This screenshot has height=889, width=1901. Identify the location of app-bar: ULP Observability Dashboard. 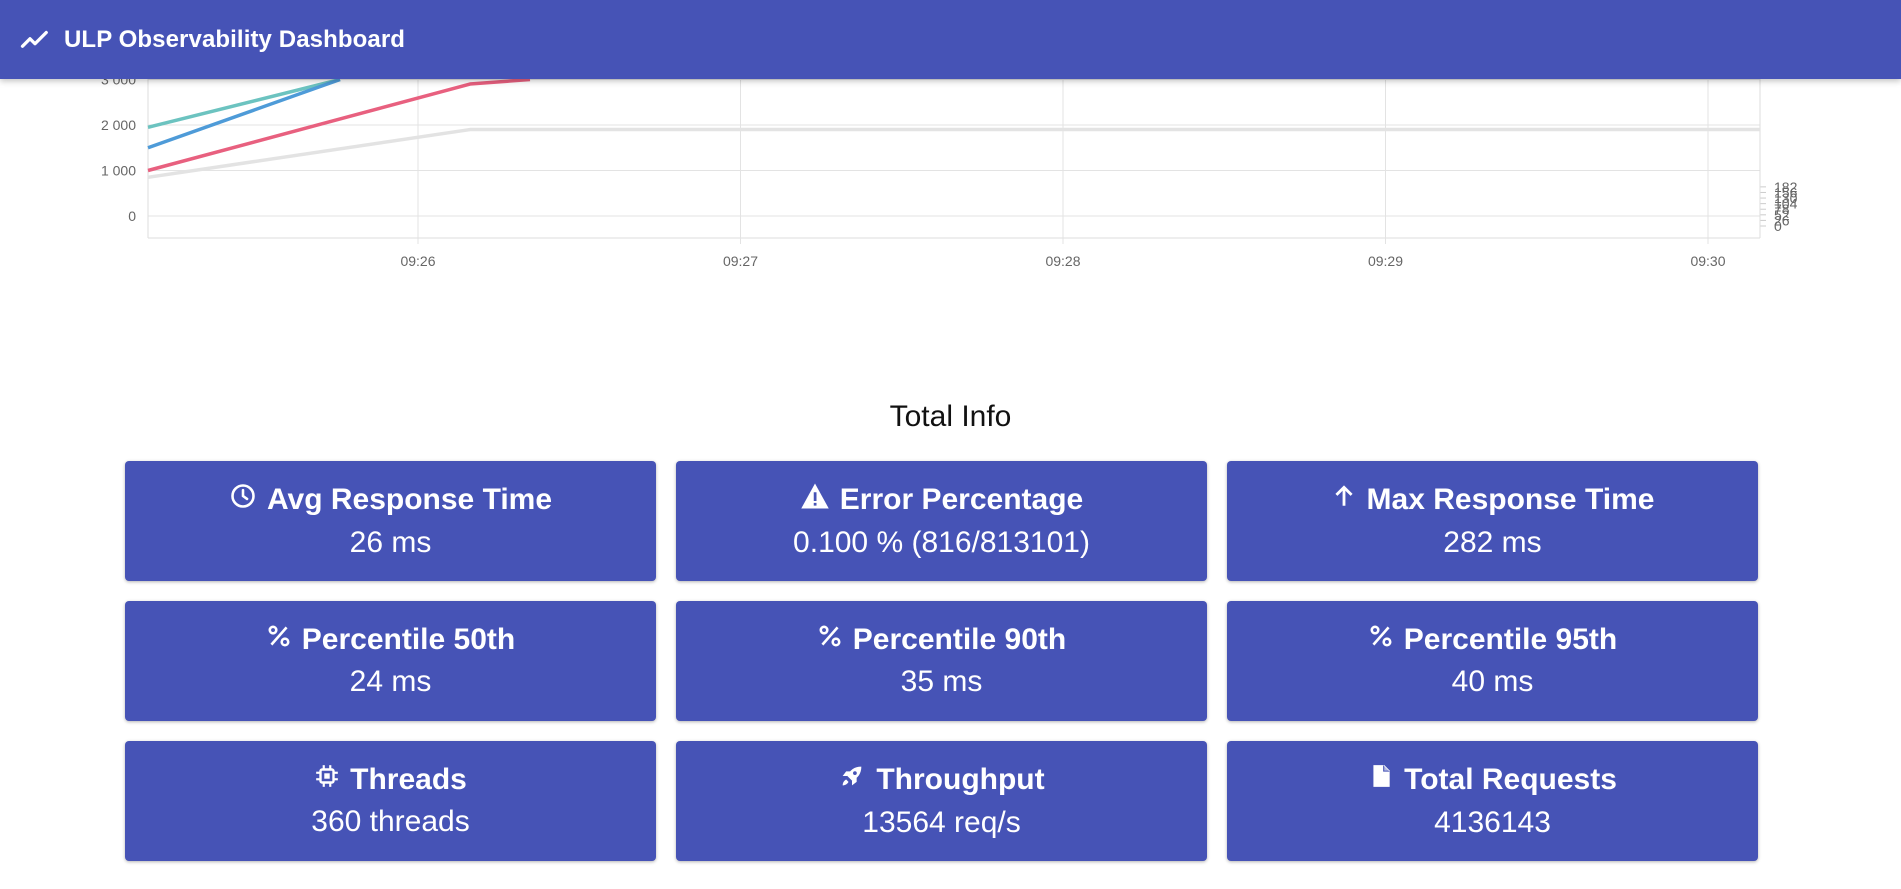
(950, 39).